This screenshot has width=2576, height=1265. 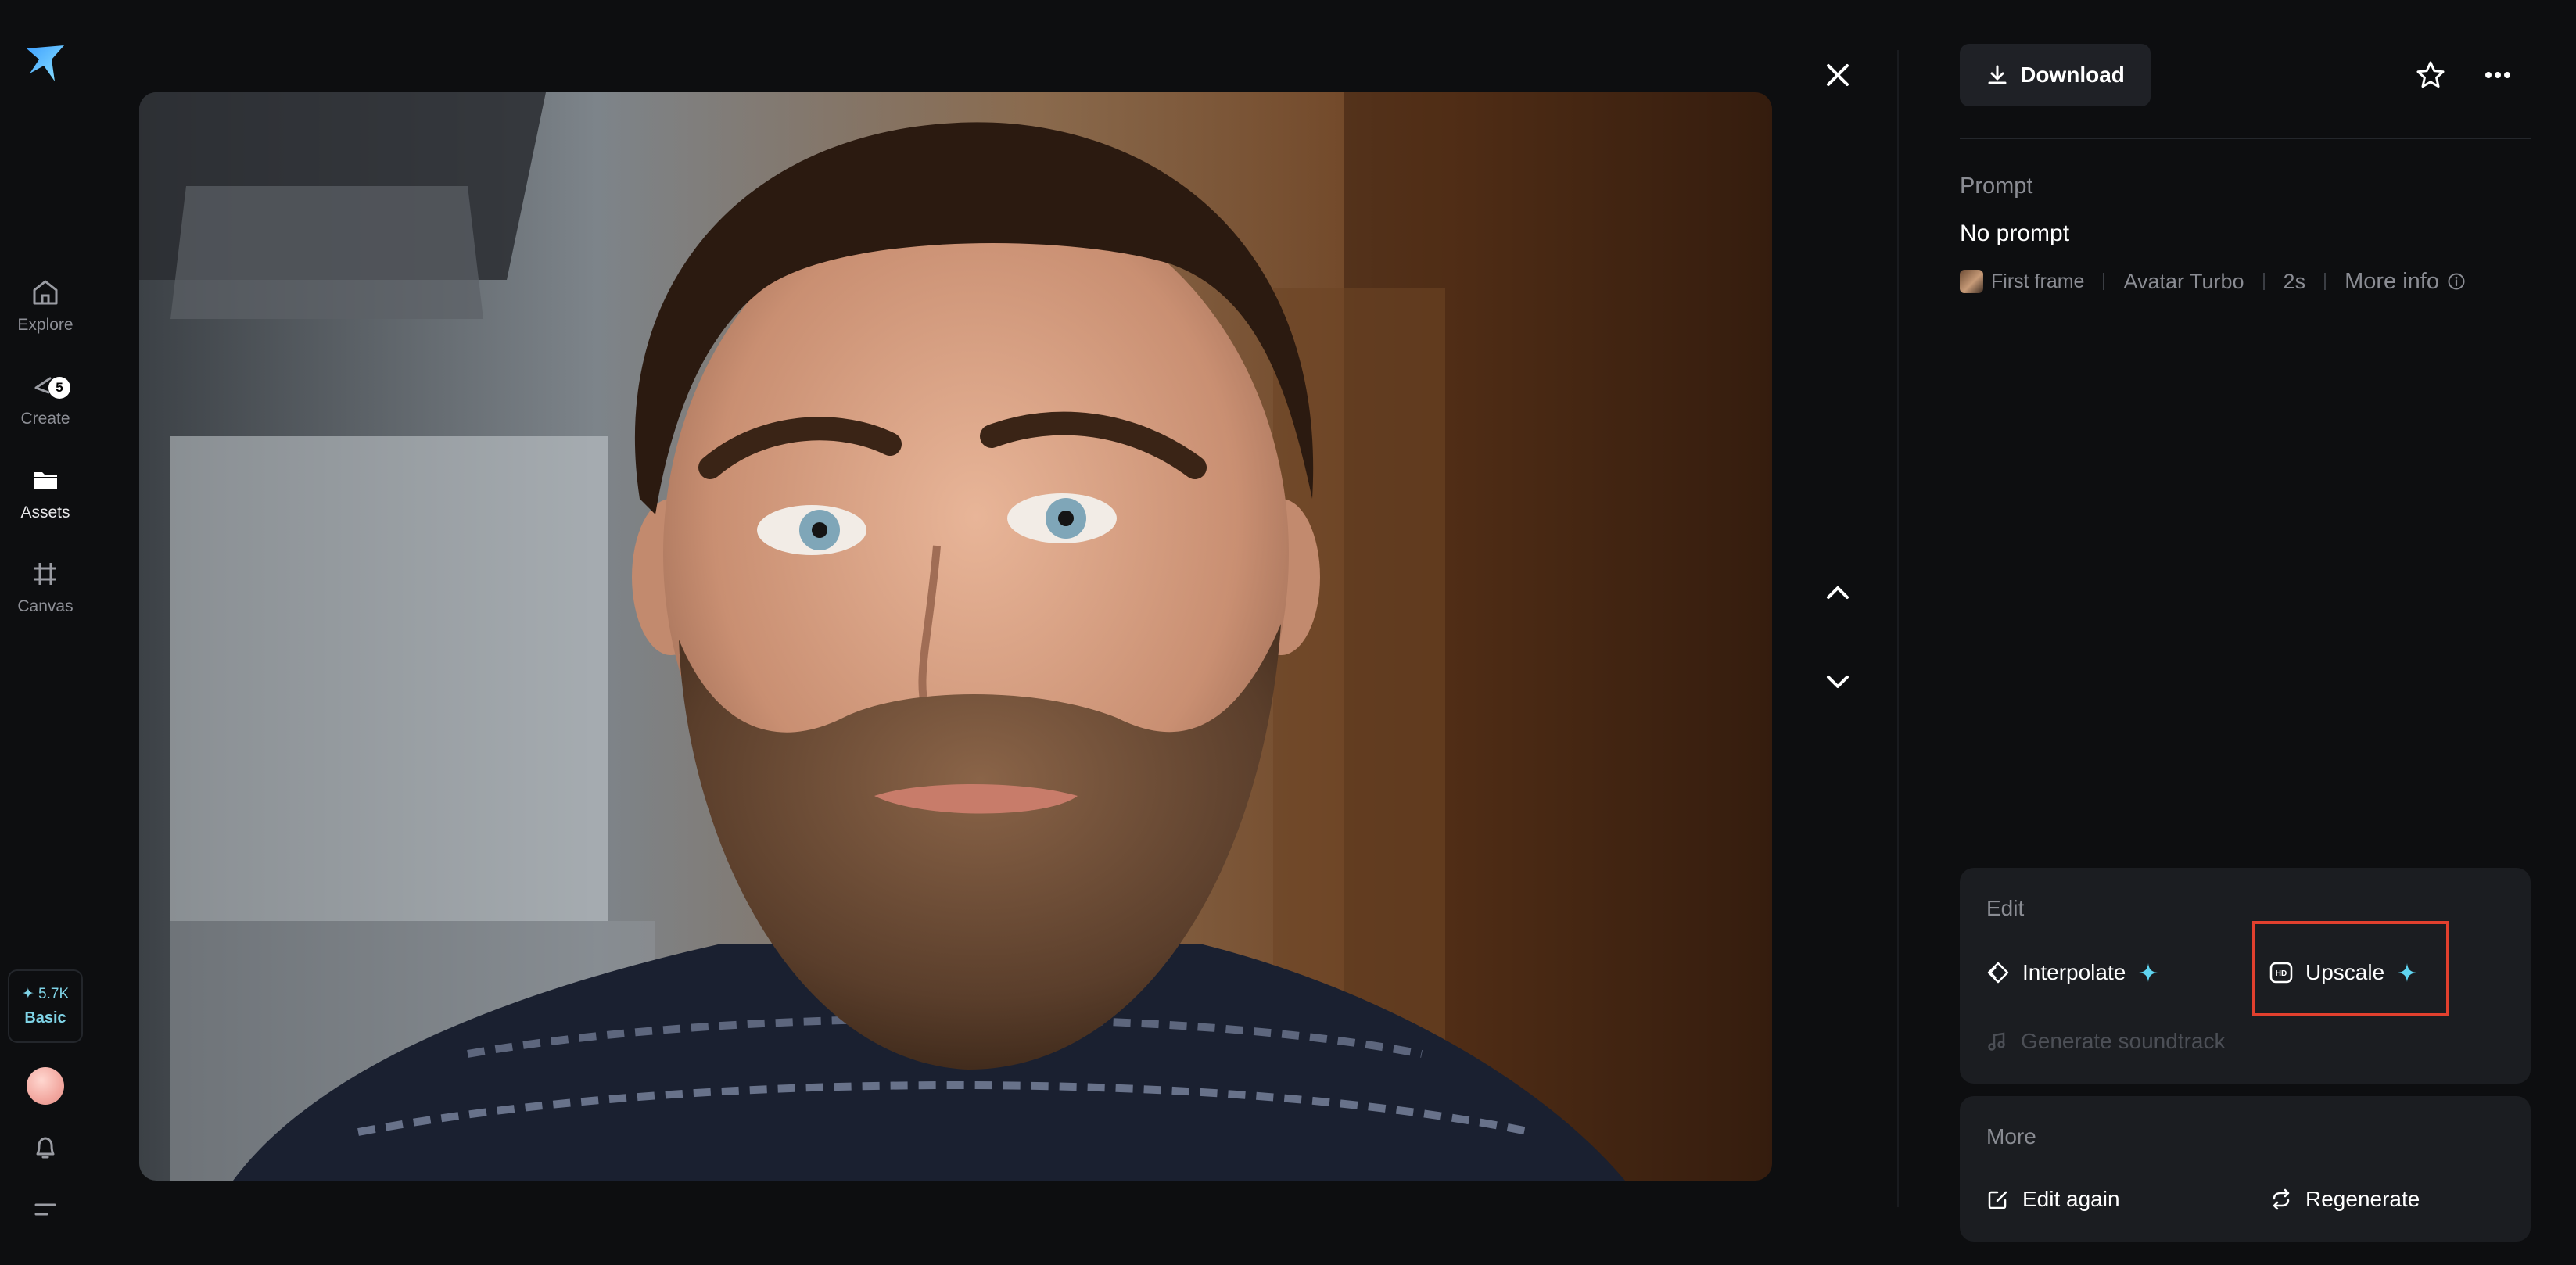 I want to click on regenerate-label: Regenerate, so click(x=2362, y=1199).